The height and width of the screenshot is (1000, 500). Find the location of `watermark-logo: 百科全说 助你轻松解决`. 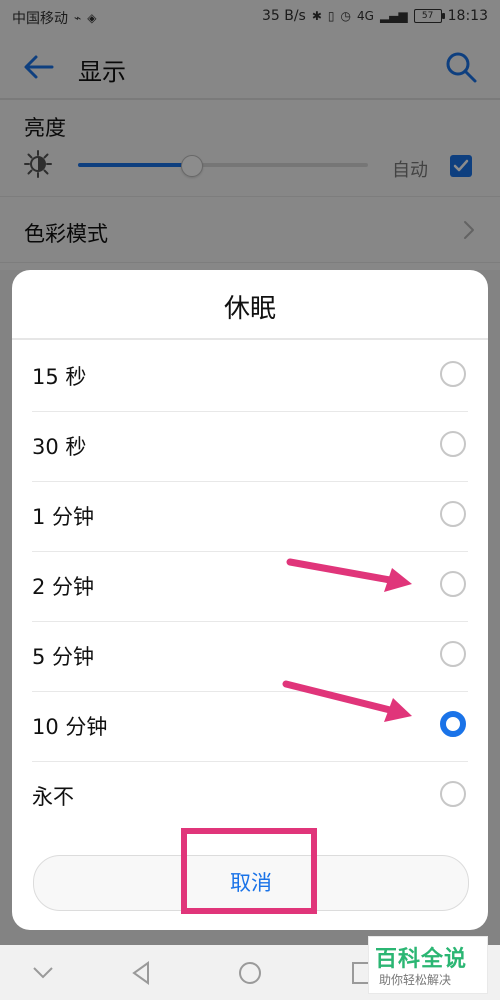

watermark-logo: 百科全说 助你轻松解决 is located at coordinates (428, 965).